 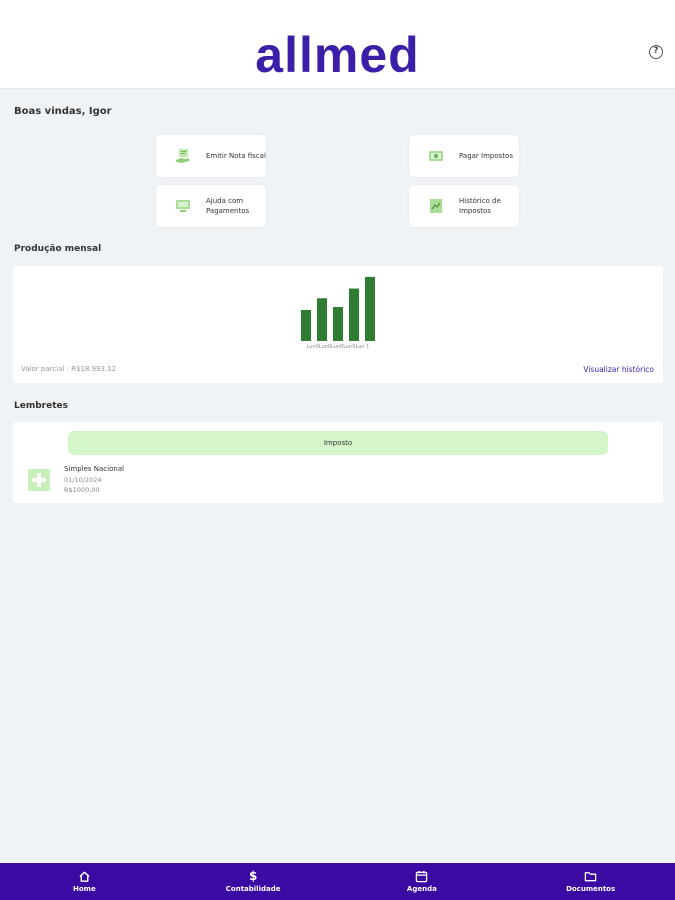 I want to click on emit-invoice-button: Emitir Nota fiscal, so click(x=211, y=156).